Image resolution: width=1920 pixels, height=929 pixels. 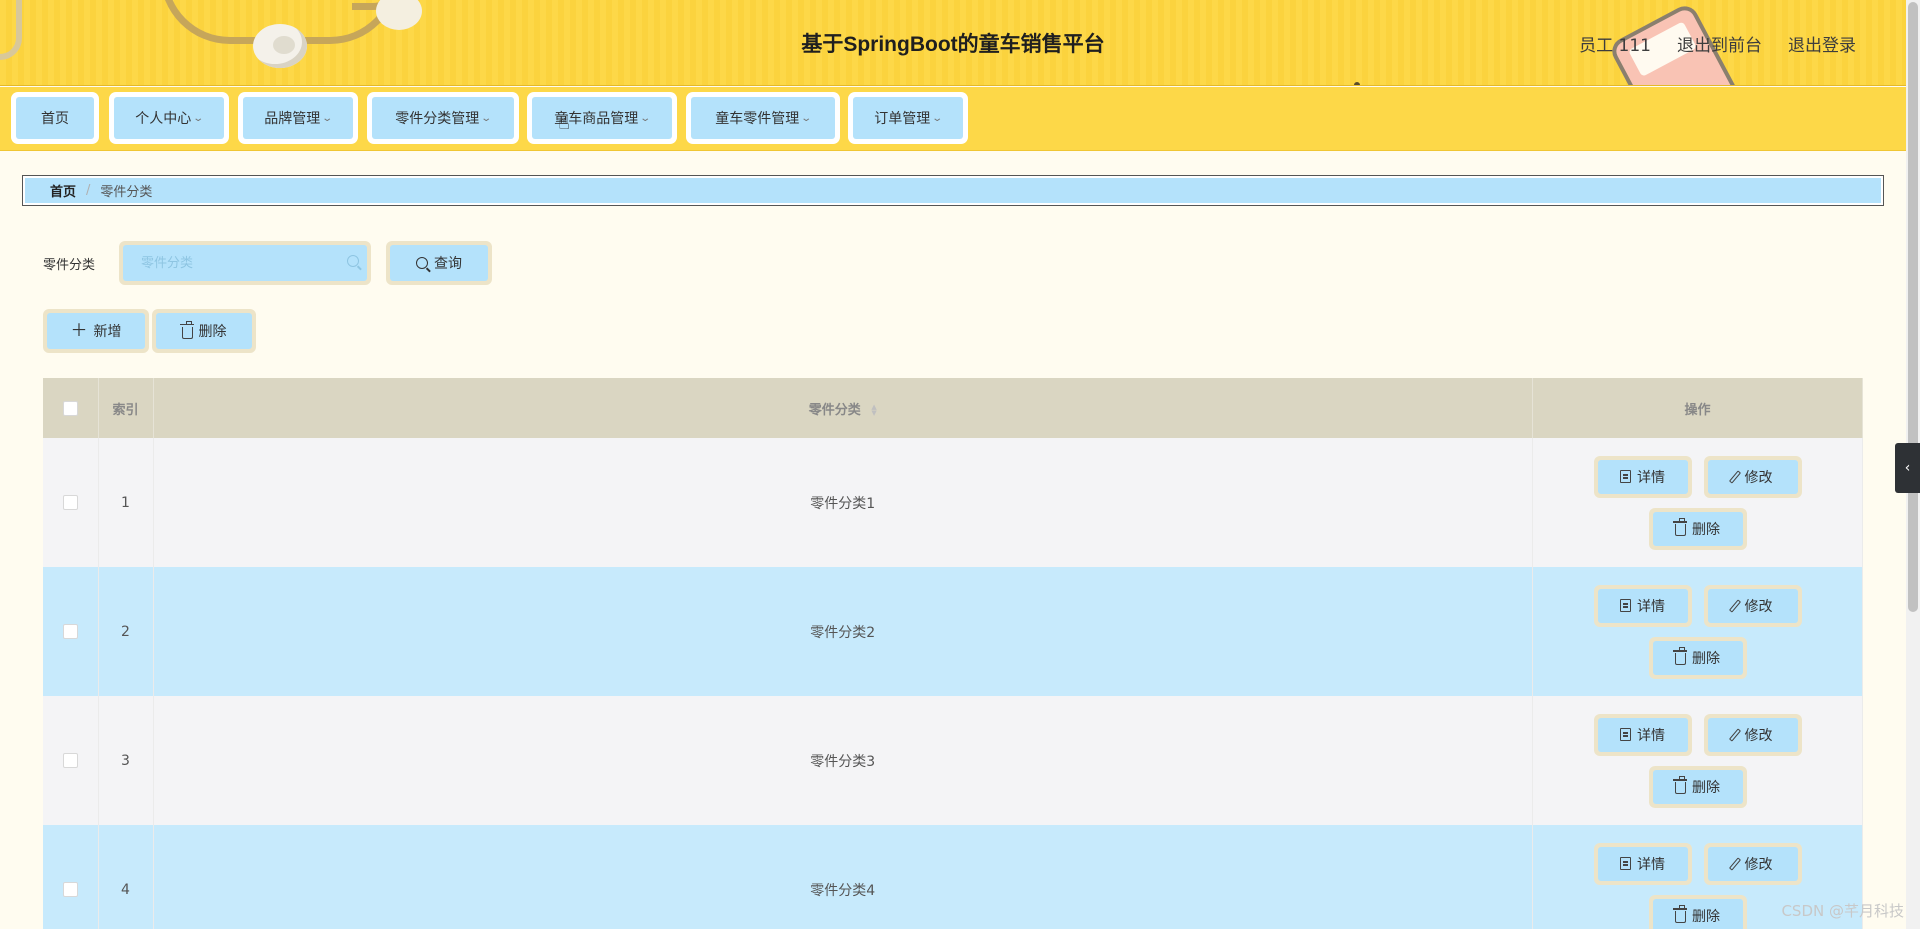 I want to click on nav-item-inner: 品牌管理 ⌄, so click(x=298, y=118).